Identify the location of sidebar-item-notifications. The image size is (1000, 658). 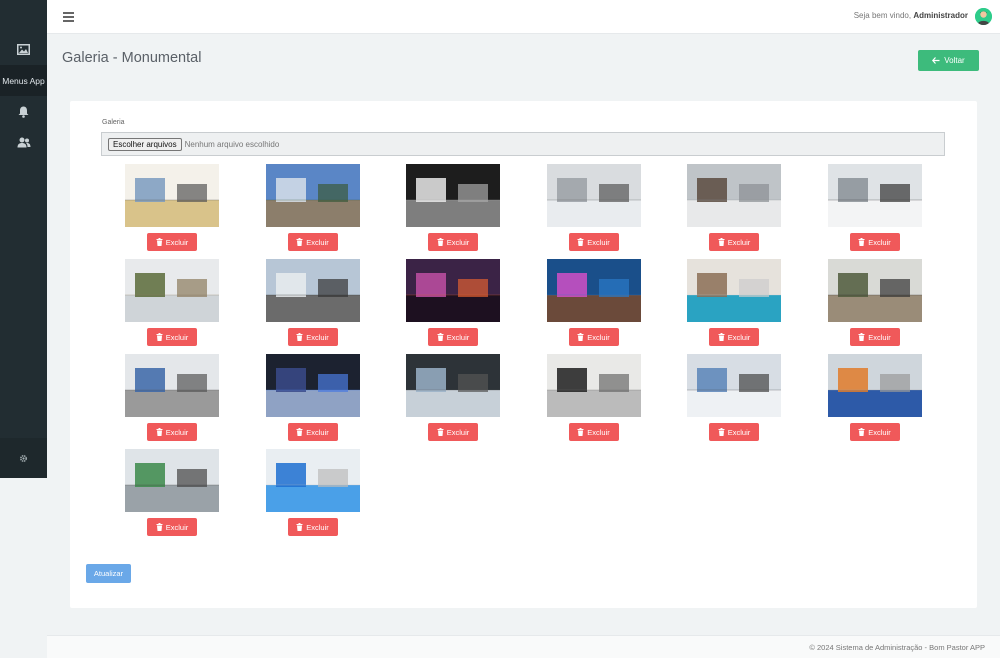
(23, 111).